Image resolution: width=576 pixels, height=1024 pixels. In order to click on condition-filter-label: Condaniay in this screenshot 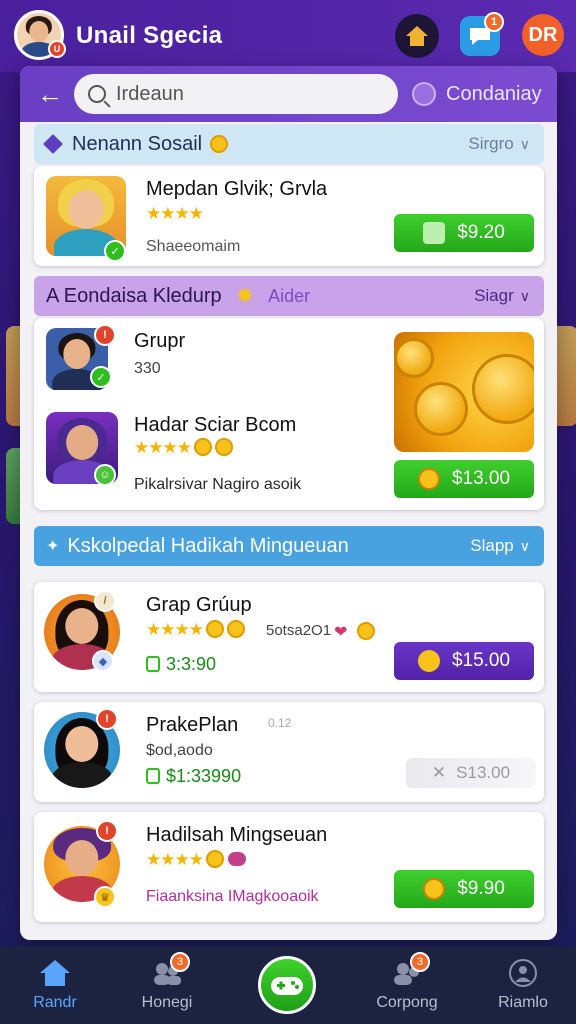, I will do `click(494, 93)`.